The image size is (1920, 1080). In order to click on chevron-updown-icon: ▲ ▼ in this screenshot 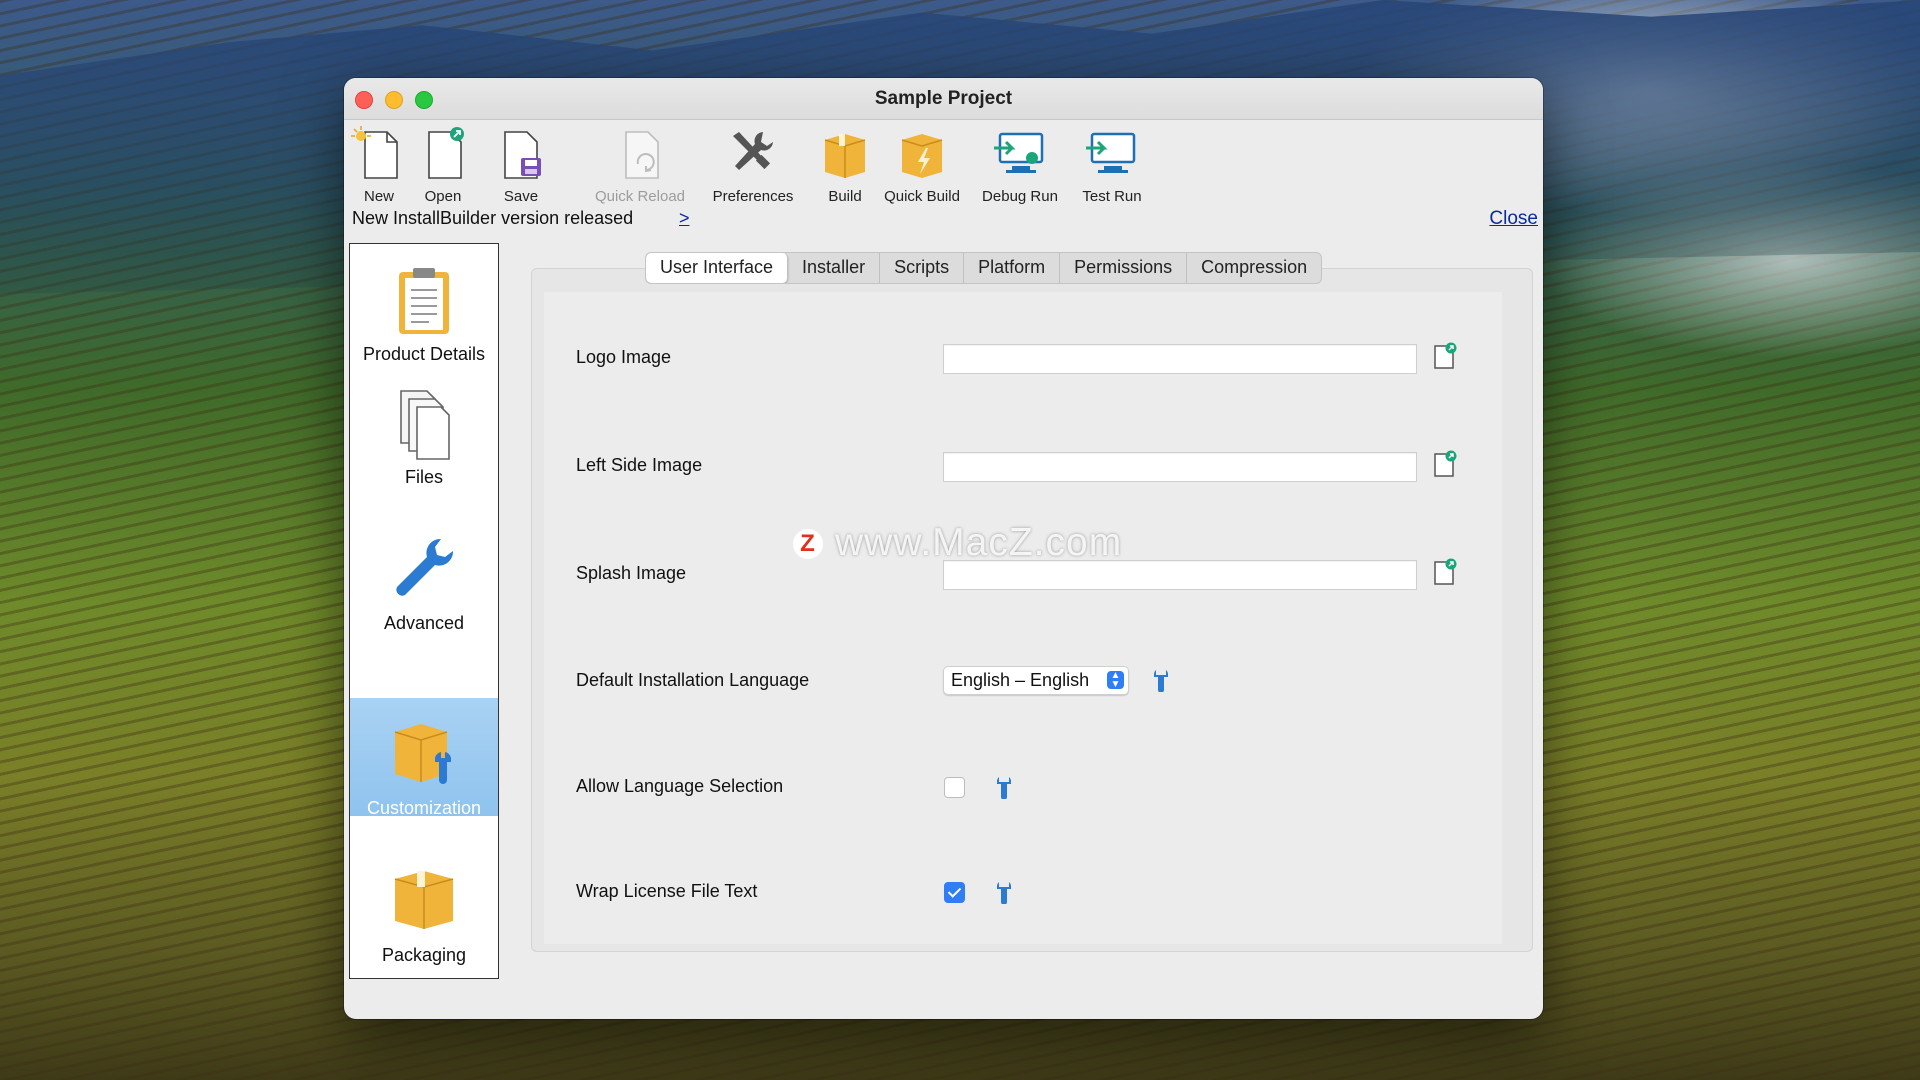, I will do `click(1115, 680)`.